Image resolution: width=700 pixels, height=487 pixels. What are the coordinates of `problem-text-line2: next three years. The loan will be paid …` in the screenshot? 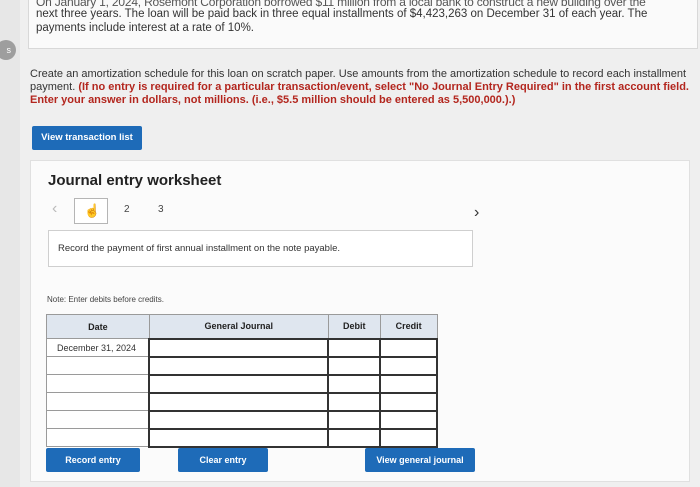 It's located at (342, 14).